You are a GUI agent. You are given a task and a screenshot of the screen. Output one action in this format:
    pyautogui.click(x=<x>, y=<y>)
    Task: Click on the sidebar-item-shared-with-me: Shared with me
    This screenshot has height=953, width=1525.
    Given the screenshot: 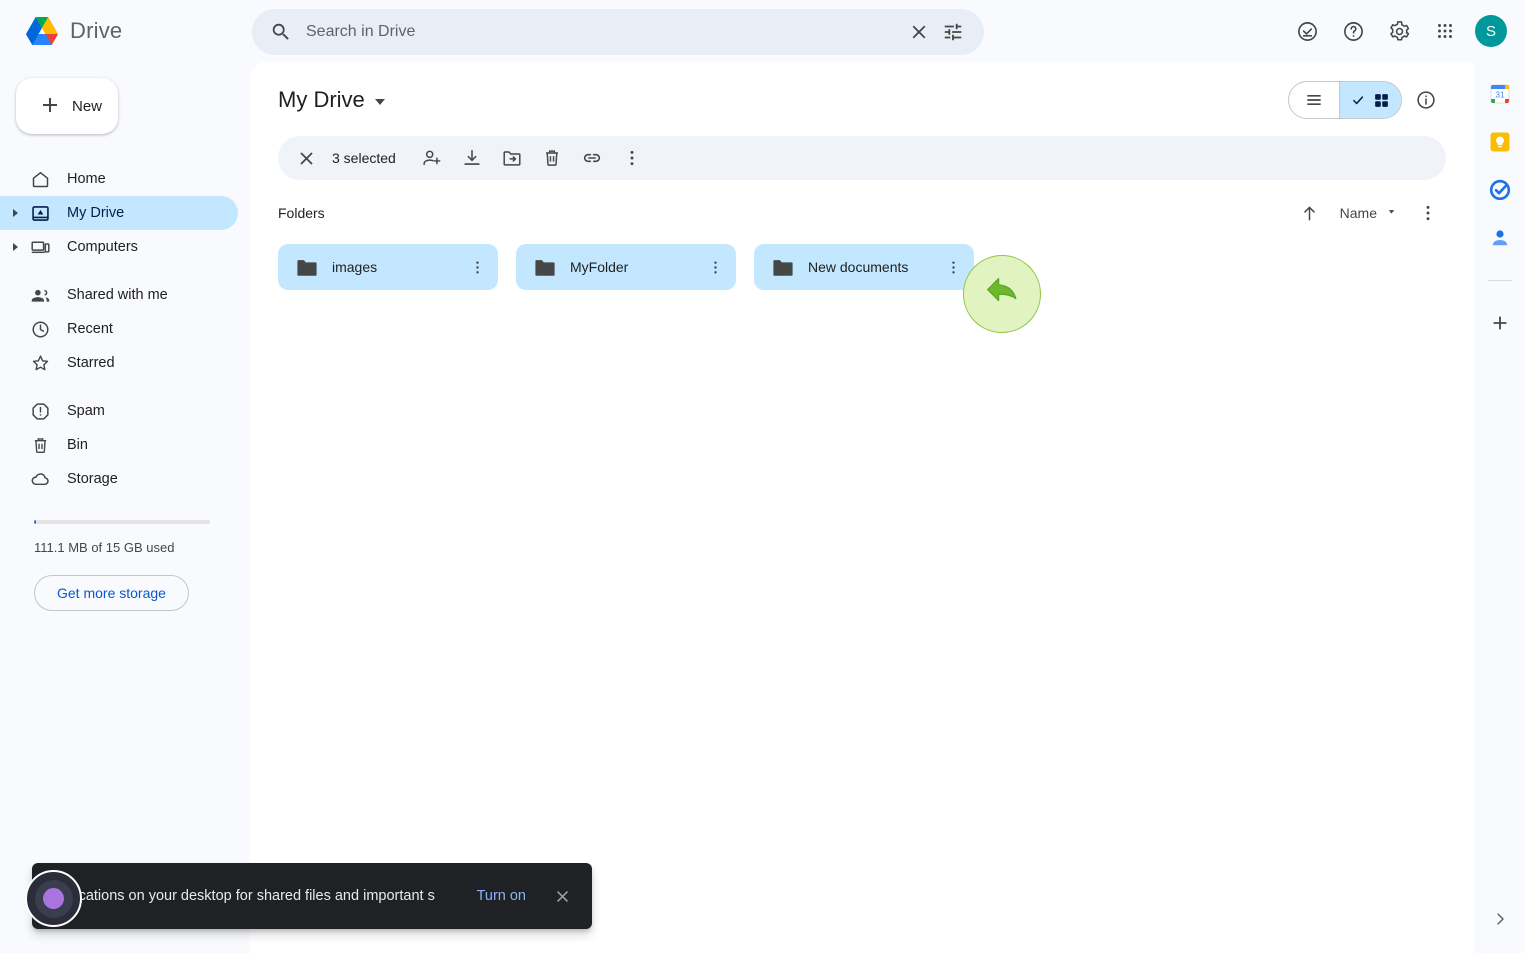 What is the action you would take?
    pyautogui.click(x=119, y=295)
    